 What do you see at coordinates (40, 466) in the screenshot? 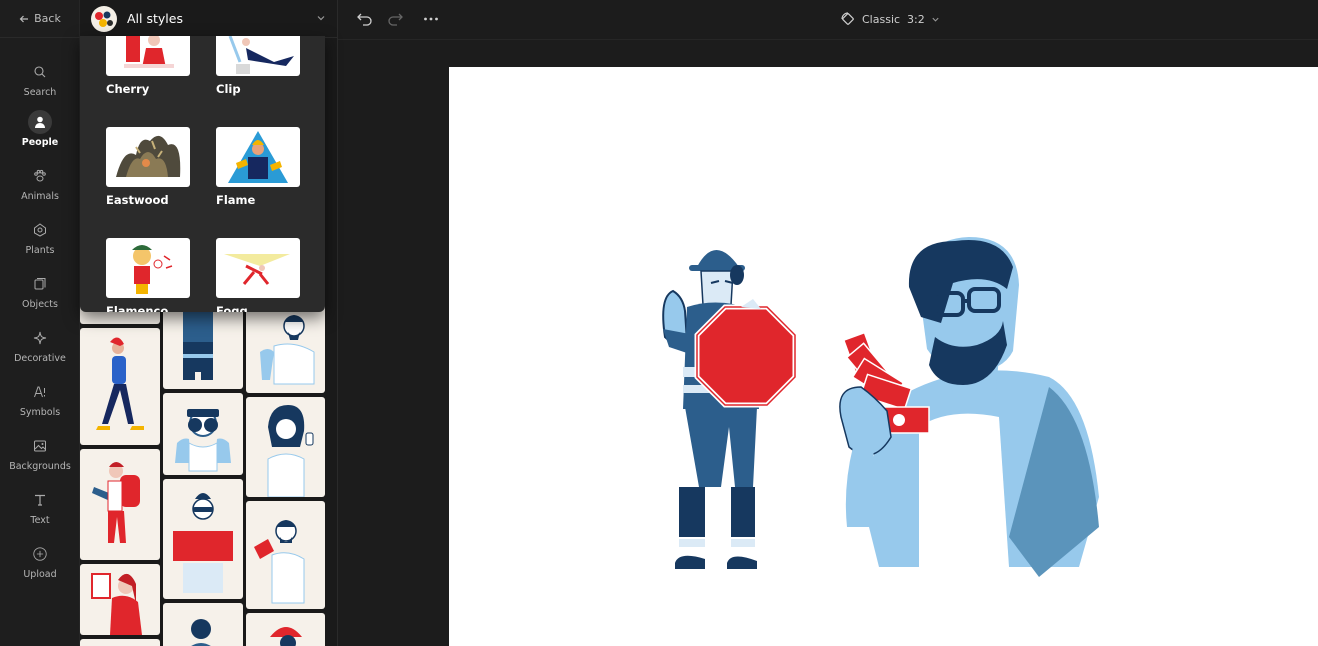
I see `rail-item-label: Backgrounds` at bounding box center [40, 466].